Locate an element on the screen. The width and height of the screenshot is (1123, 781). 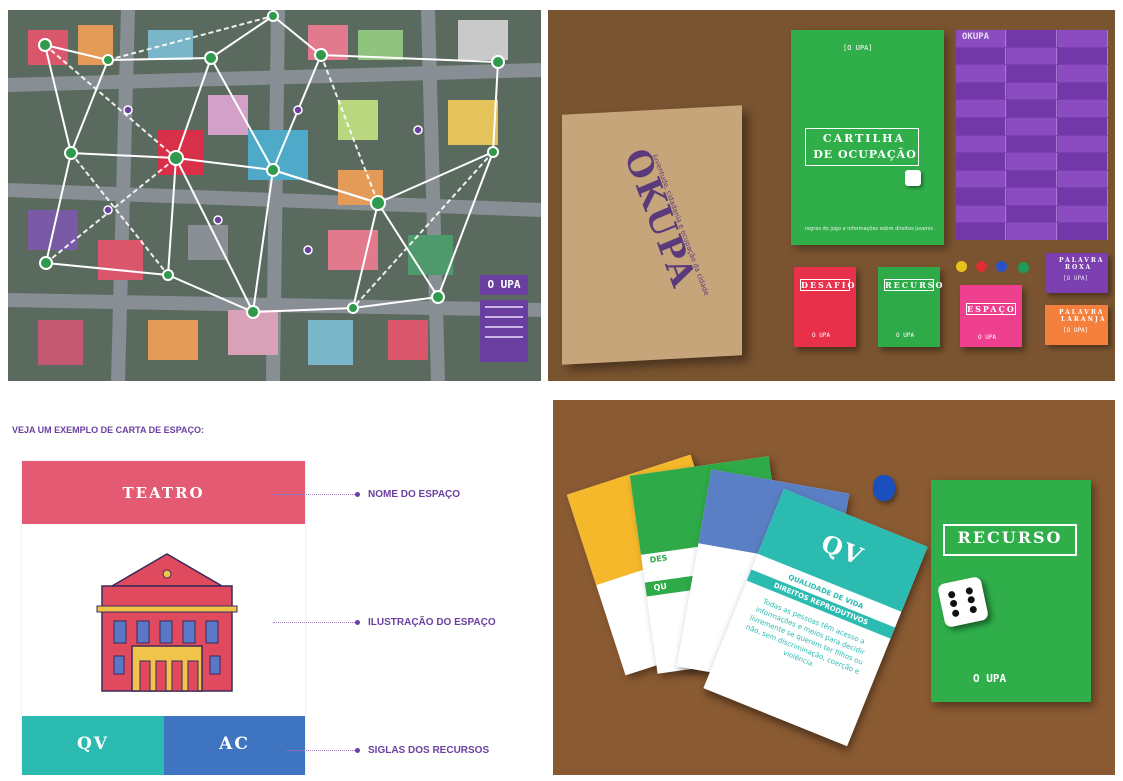
purple-cards-grid is located at coordinates (1032, 135).